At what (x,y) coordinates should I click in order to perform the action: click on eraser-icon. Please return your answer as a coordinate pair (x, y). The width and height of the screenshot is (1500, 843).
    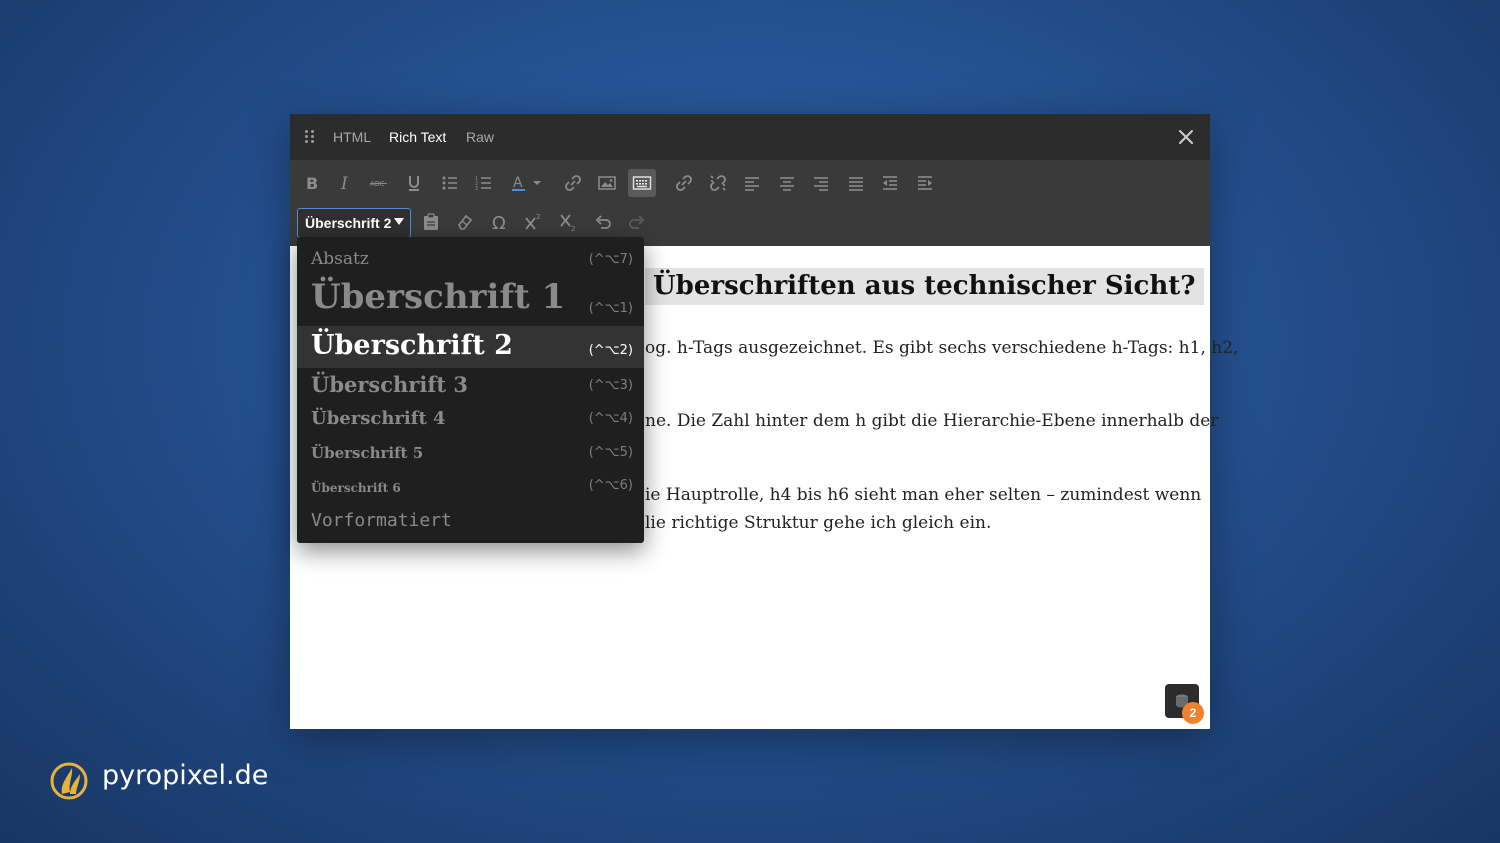
    Looking at the image, I should click on (465, 222).